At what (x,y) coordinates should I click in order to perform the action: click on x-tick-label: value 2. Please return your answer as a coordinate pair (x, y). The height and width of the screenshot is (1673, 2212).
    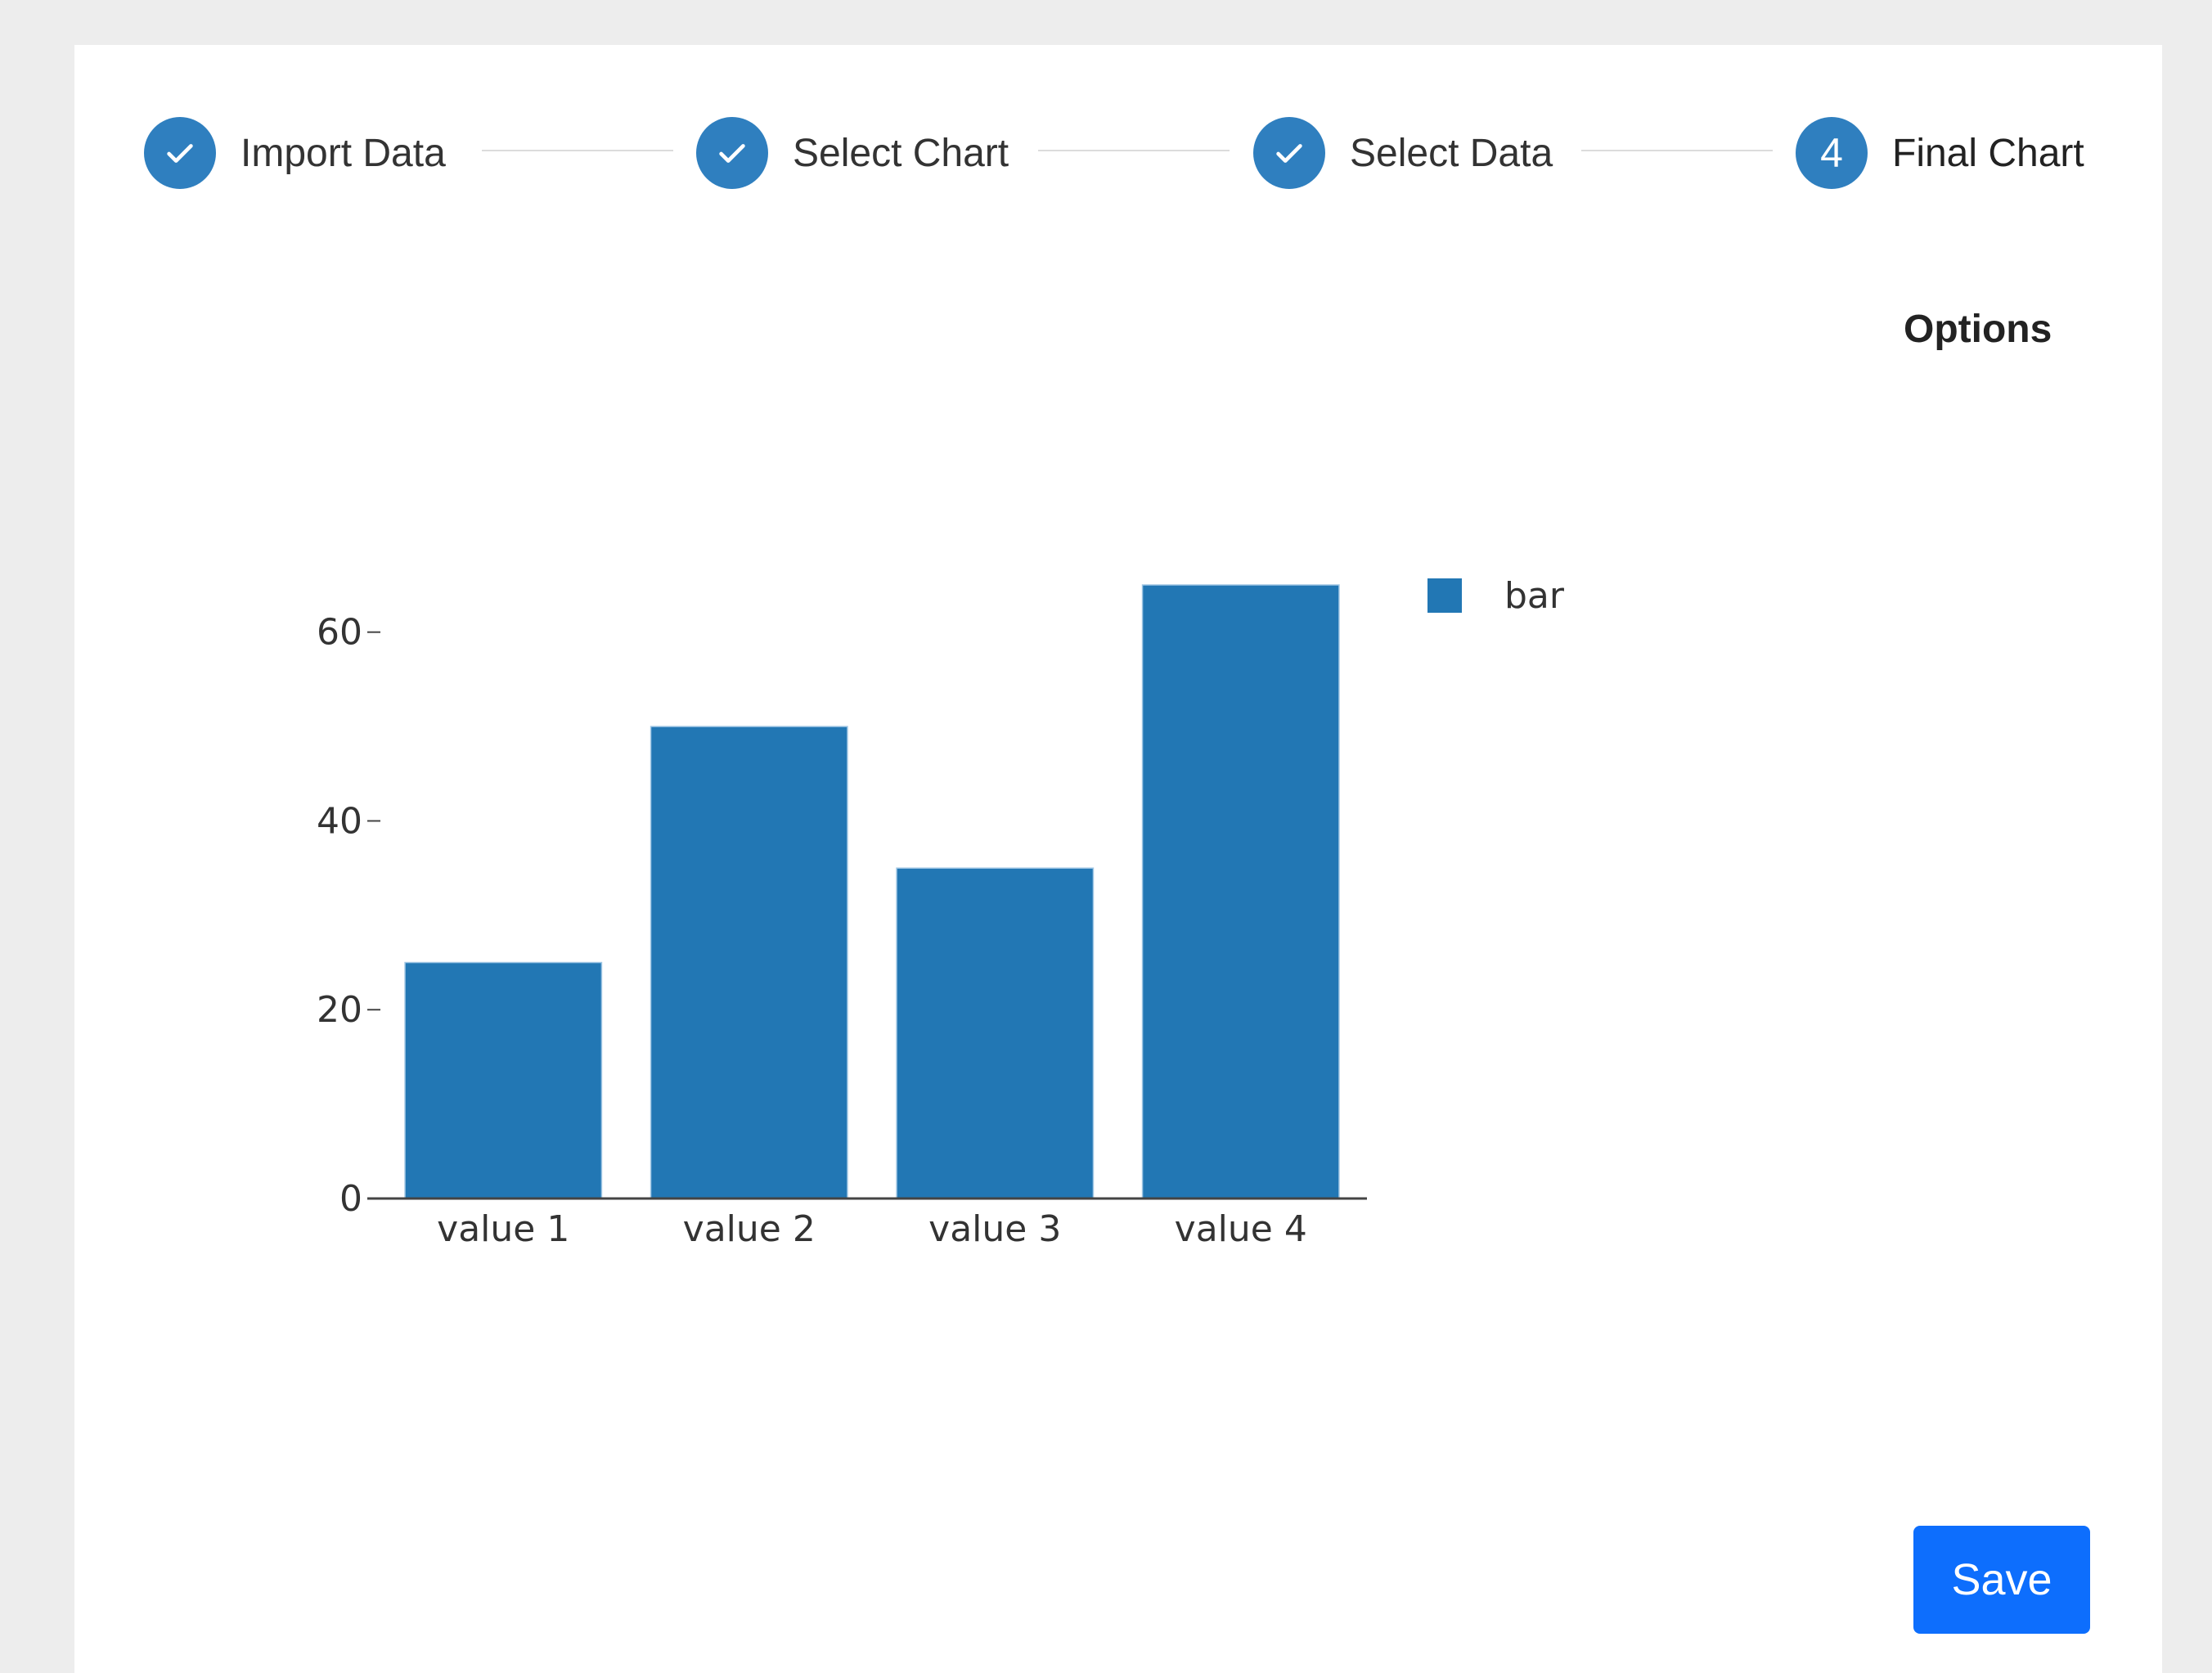
    Looking at the image, I should click on (749, 1229).